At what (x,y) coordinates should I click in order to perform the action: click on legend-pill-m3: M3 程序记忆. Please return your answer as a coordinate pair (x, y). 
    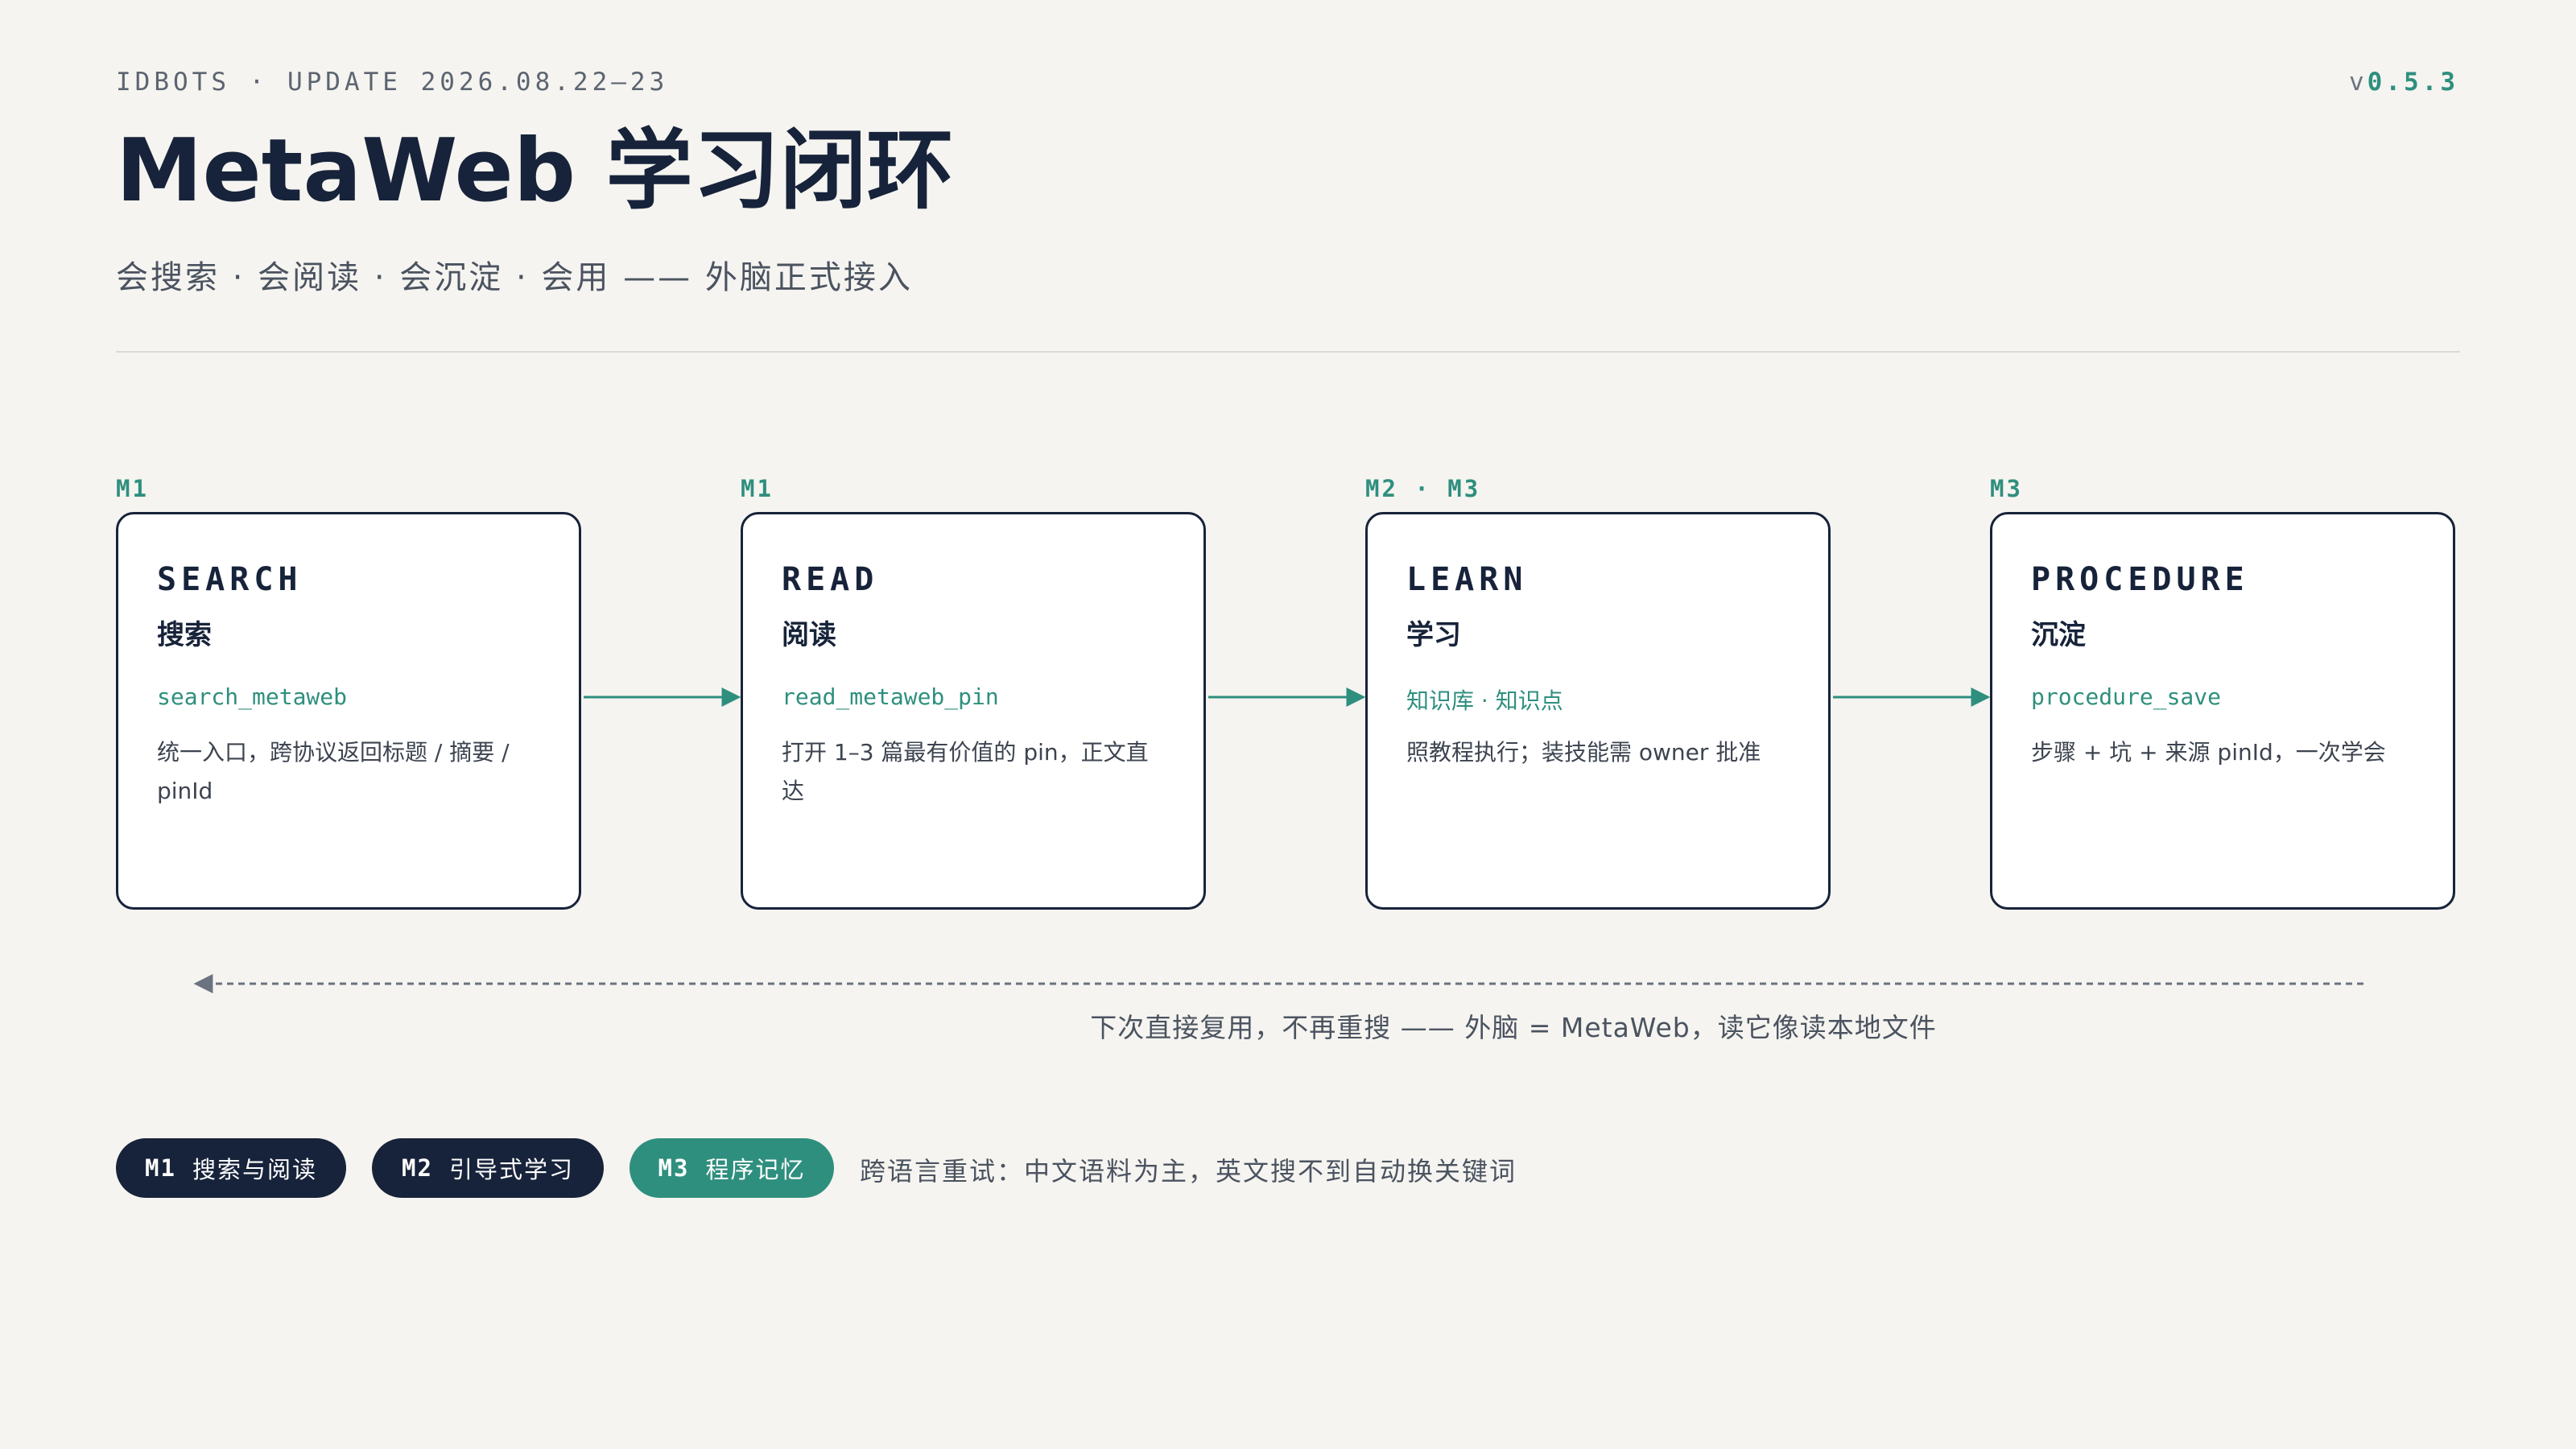
    Looking at the image, I should click on (732, 1168).